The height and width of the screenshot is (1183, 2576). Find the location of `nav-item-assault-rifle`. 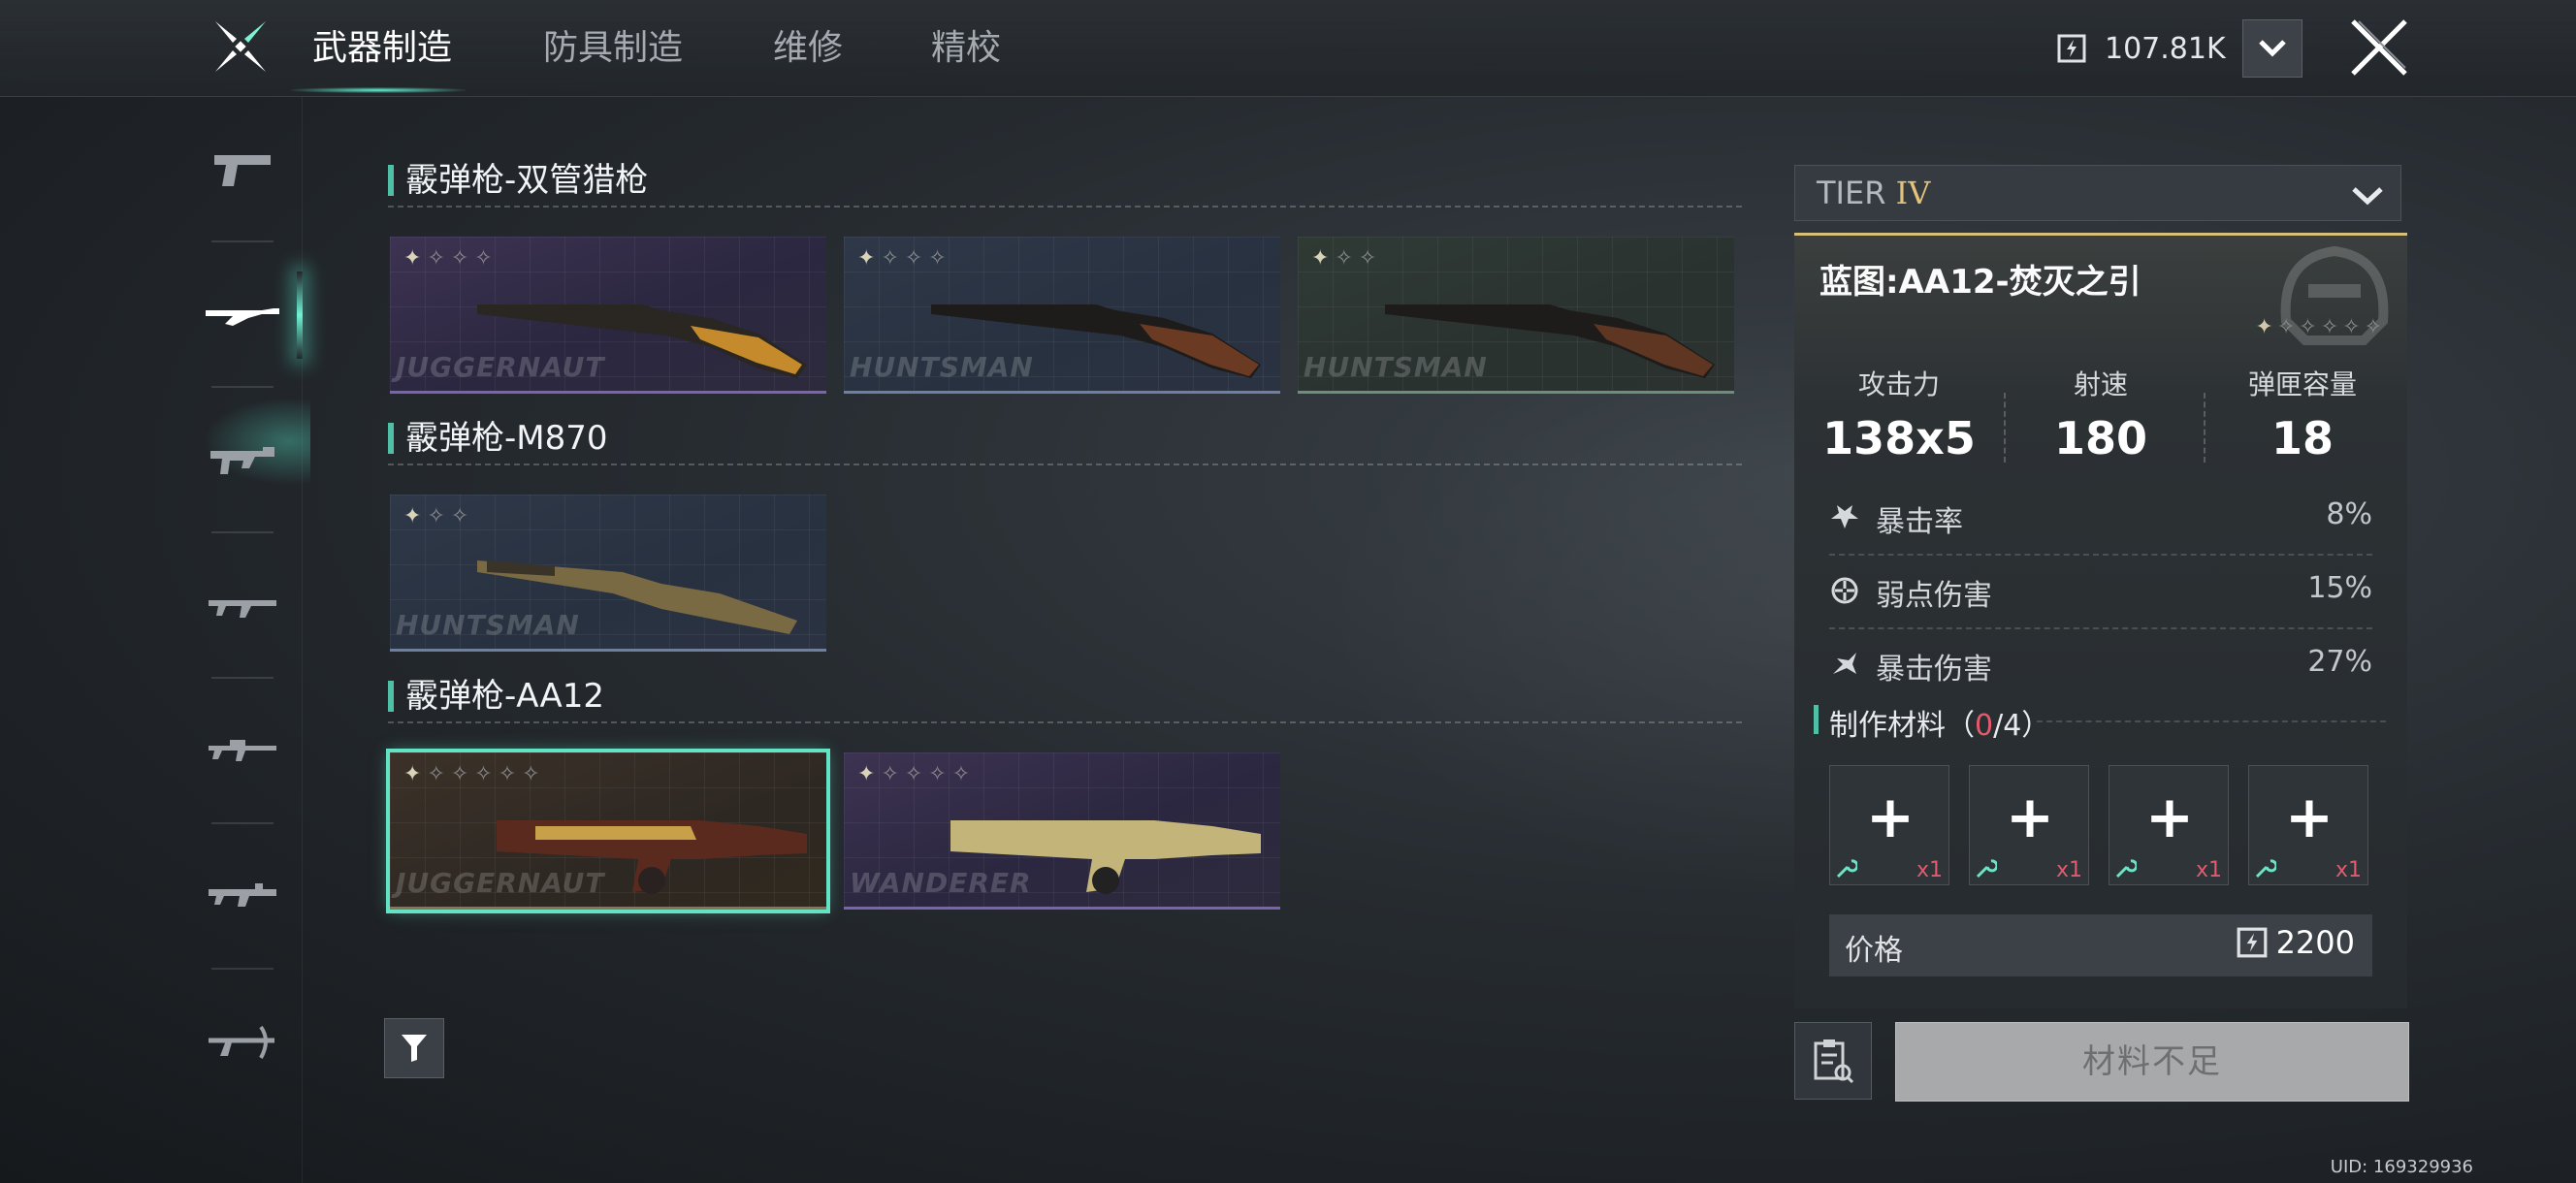

nav-item-assault-rifle is located at coordinates (242, 606).